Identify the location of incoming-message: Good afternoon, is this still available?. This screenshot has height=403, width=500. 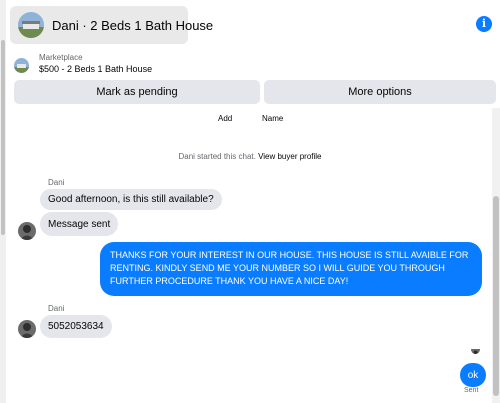
(131, 199).